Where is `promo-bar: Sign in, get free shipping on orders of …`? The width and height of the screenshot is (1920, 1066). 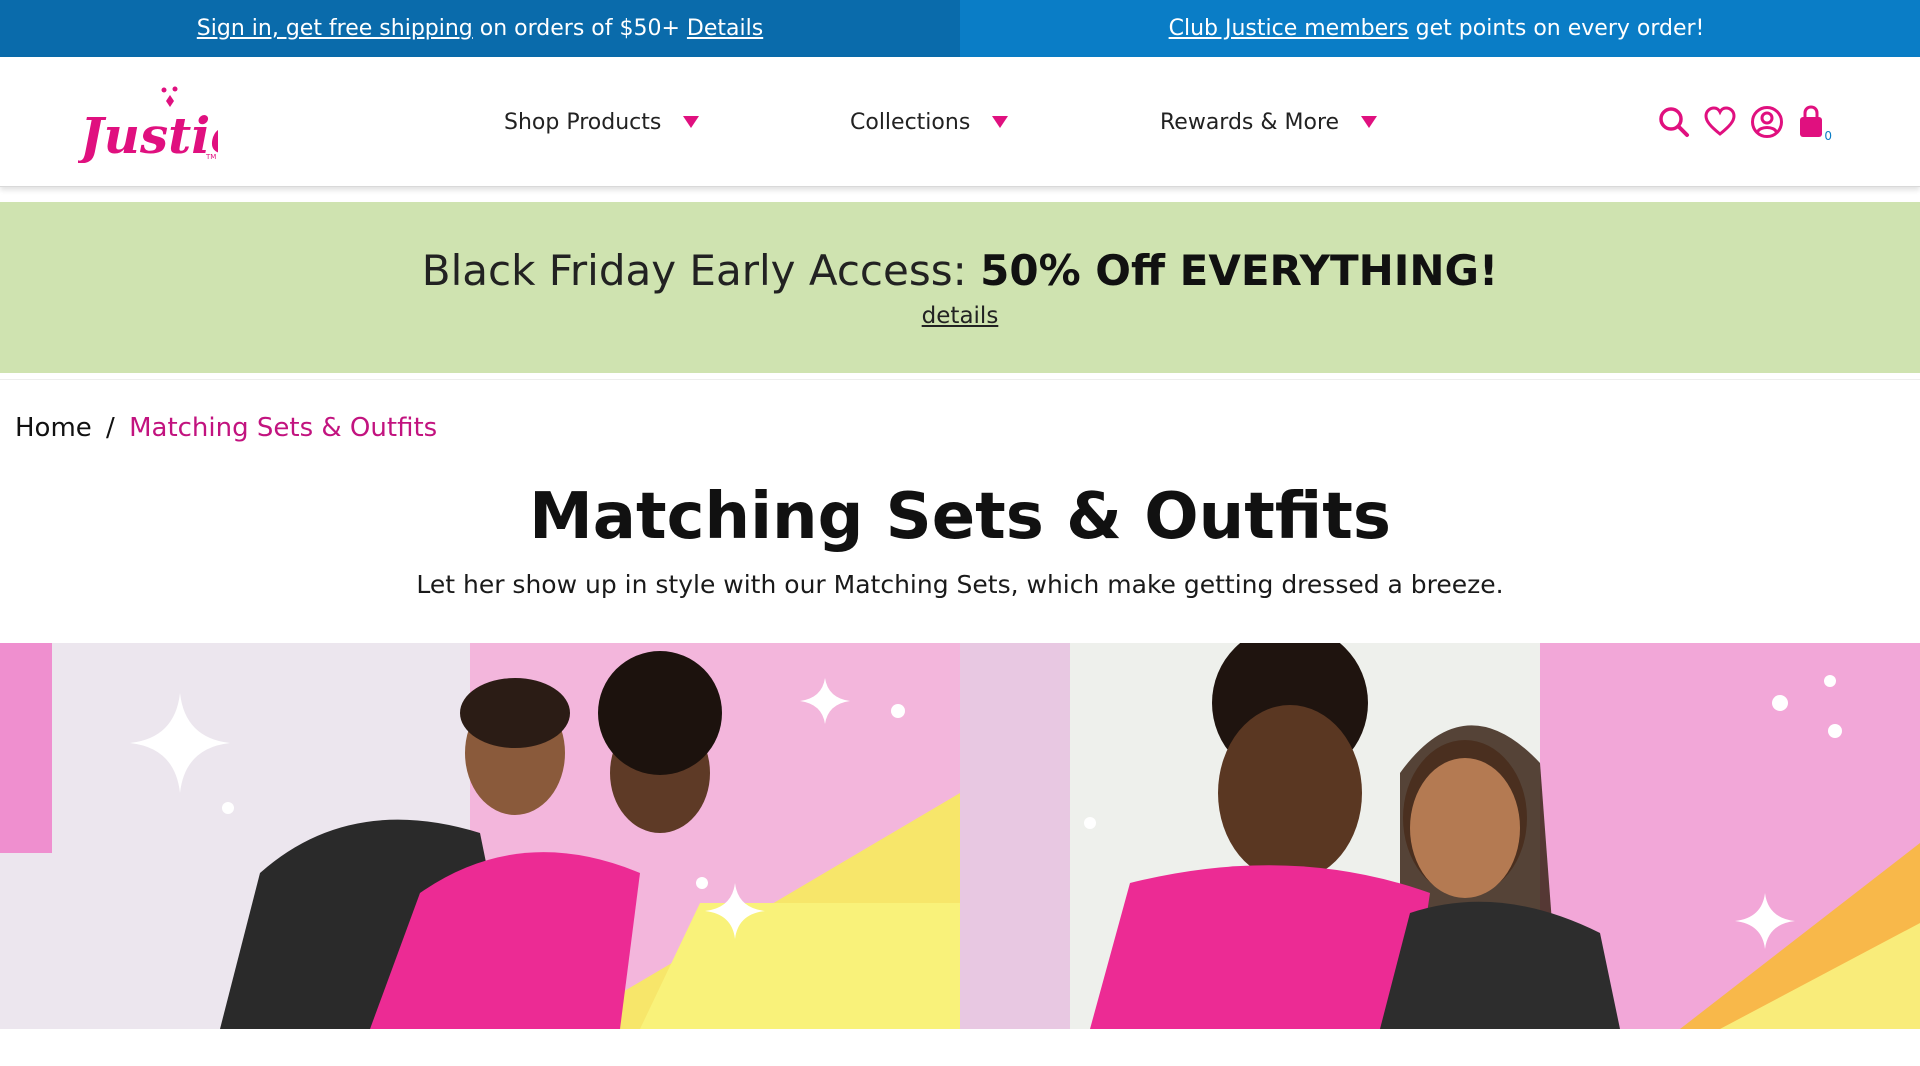 promo-bar: Sign in, get free shipping on orders of … is located at coordinates (960, 28).